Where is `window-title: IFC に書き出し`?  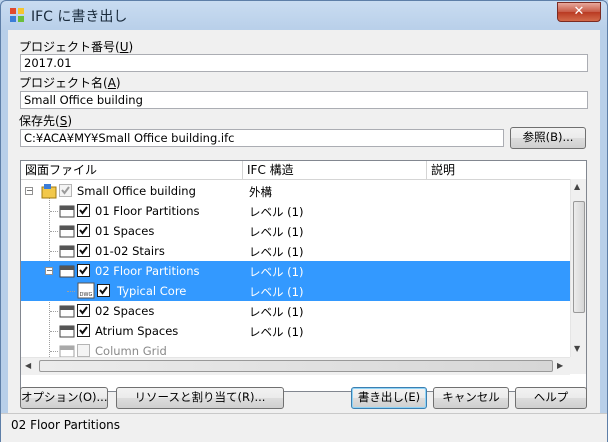 window-title: IFC に書き出し is located at coordinates (79, 17).